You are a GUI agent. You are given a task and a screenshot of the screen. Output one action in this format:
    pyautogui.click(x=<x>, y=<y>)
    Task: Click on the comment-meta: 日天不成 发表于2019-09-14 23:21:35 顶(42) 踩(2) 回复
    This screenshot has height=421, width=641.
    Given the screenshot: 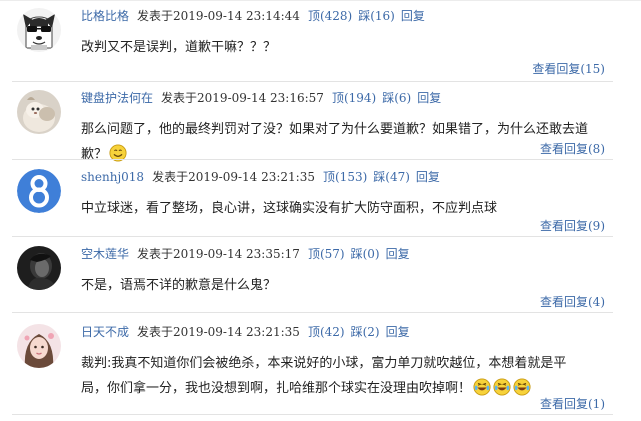 What is the action you would take?
    pyautogui.click(x=245, y=332)
    